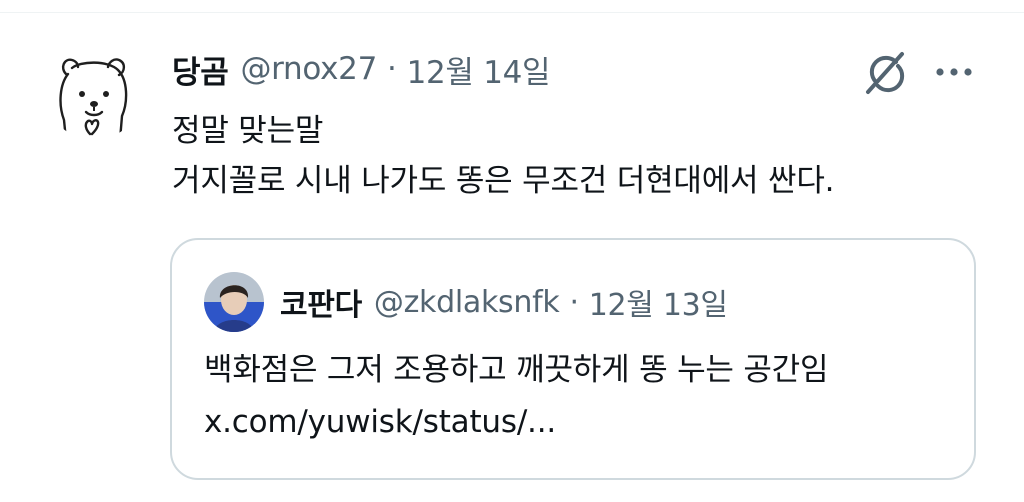  What do you see at coordinates (658, 305) in the screenshot?
I see `quote-date: 12월 13일` at bounding box center [658, 305].